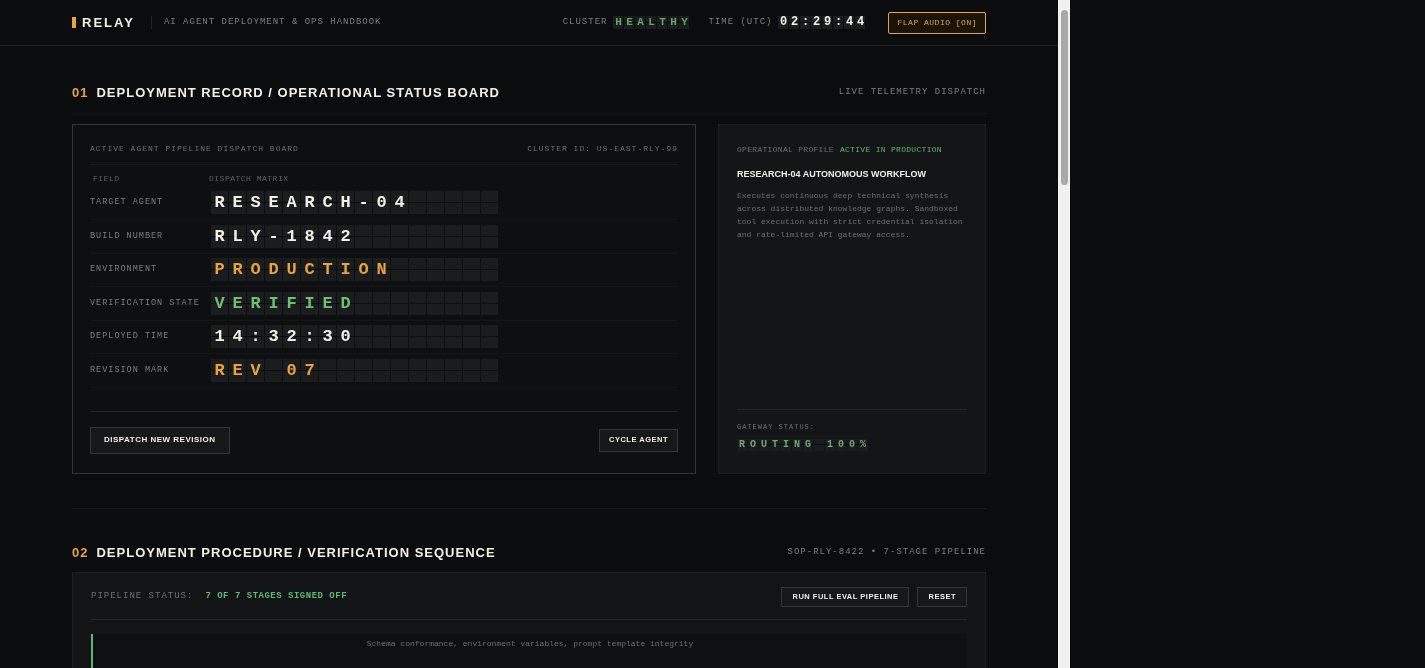 The image size is (1425, 668). Describe the element at coordinates (249, 178) in the screenshot. I see `column-header: DISPATCH MATRIX` at that location.